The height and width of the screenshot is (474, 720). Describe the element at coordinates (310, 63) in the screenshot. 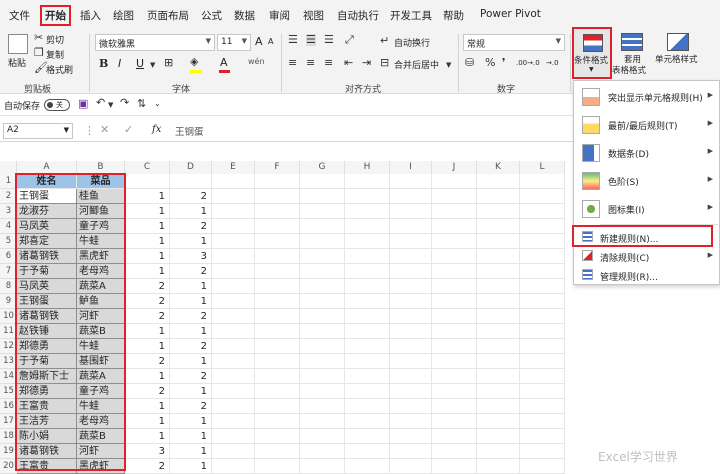

I see `align-center-icon: ≡` at that location.